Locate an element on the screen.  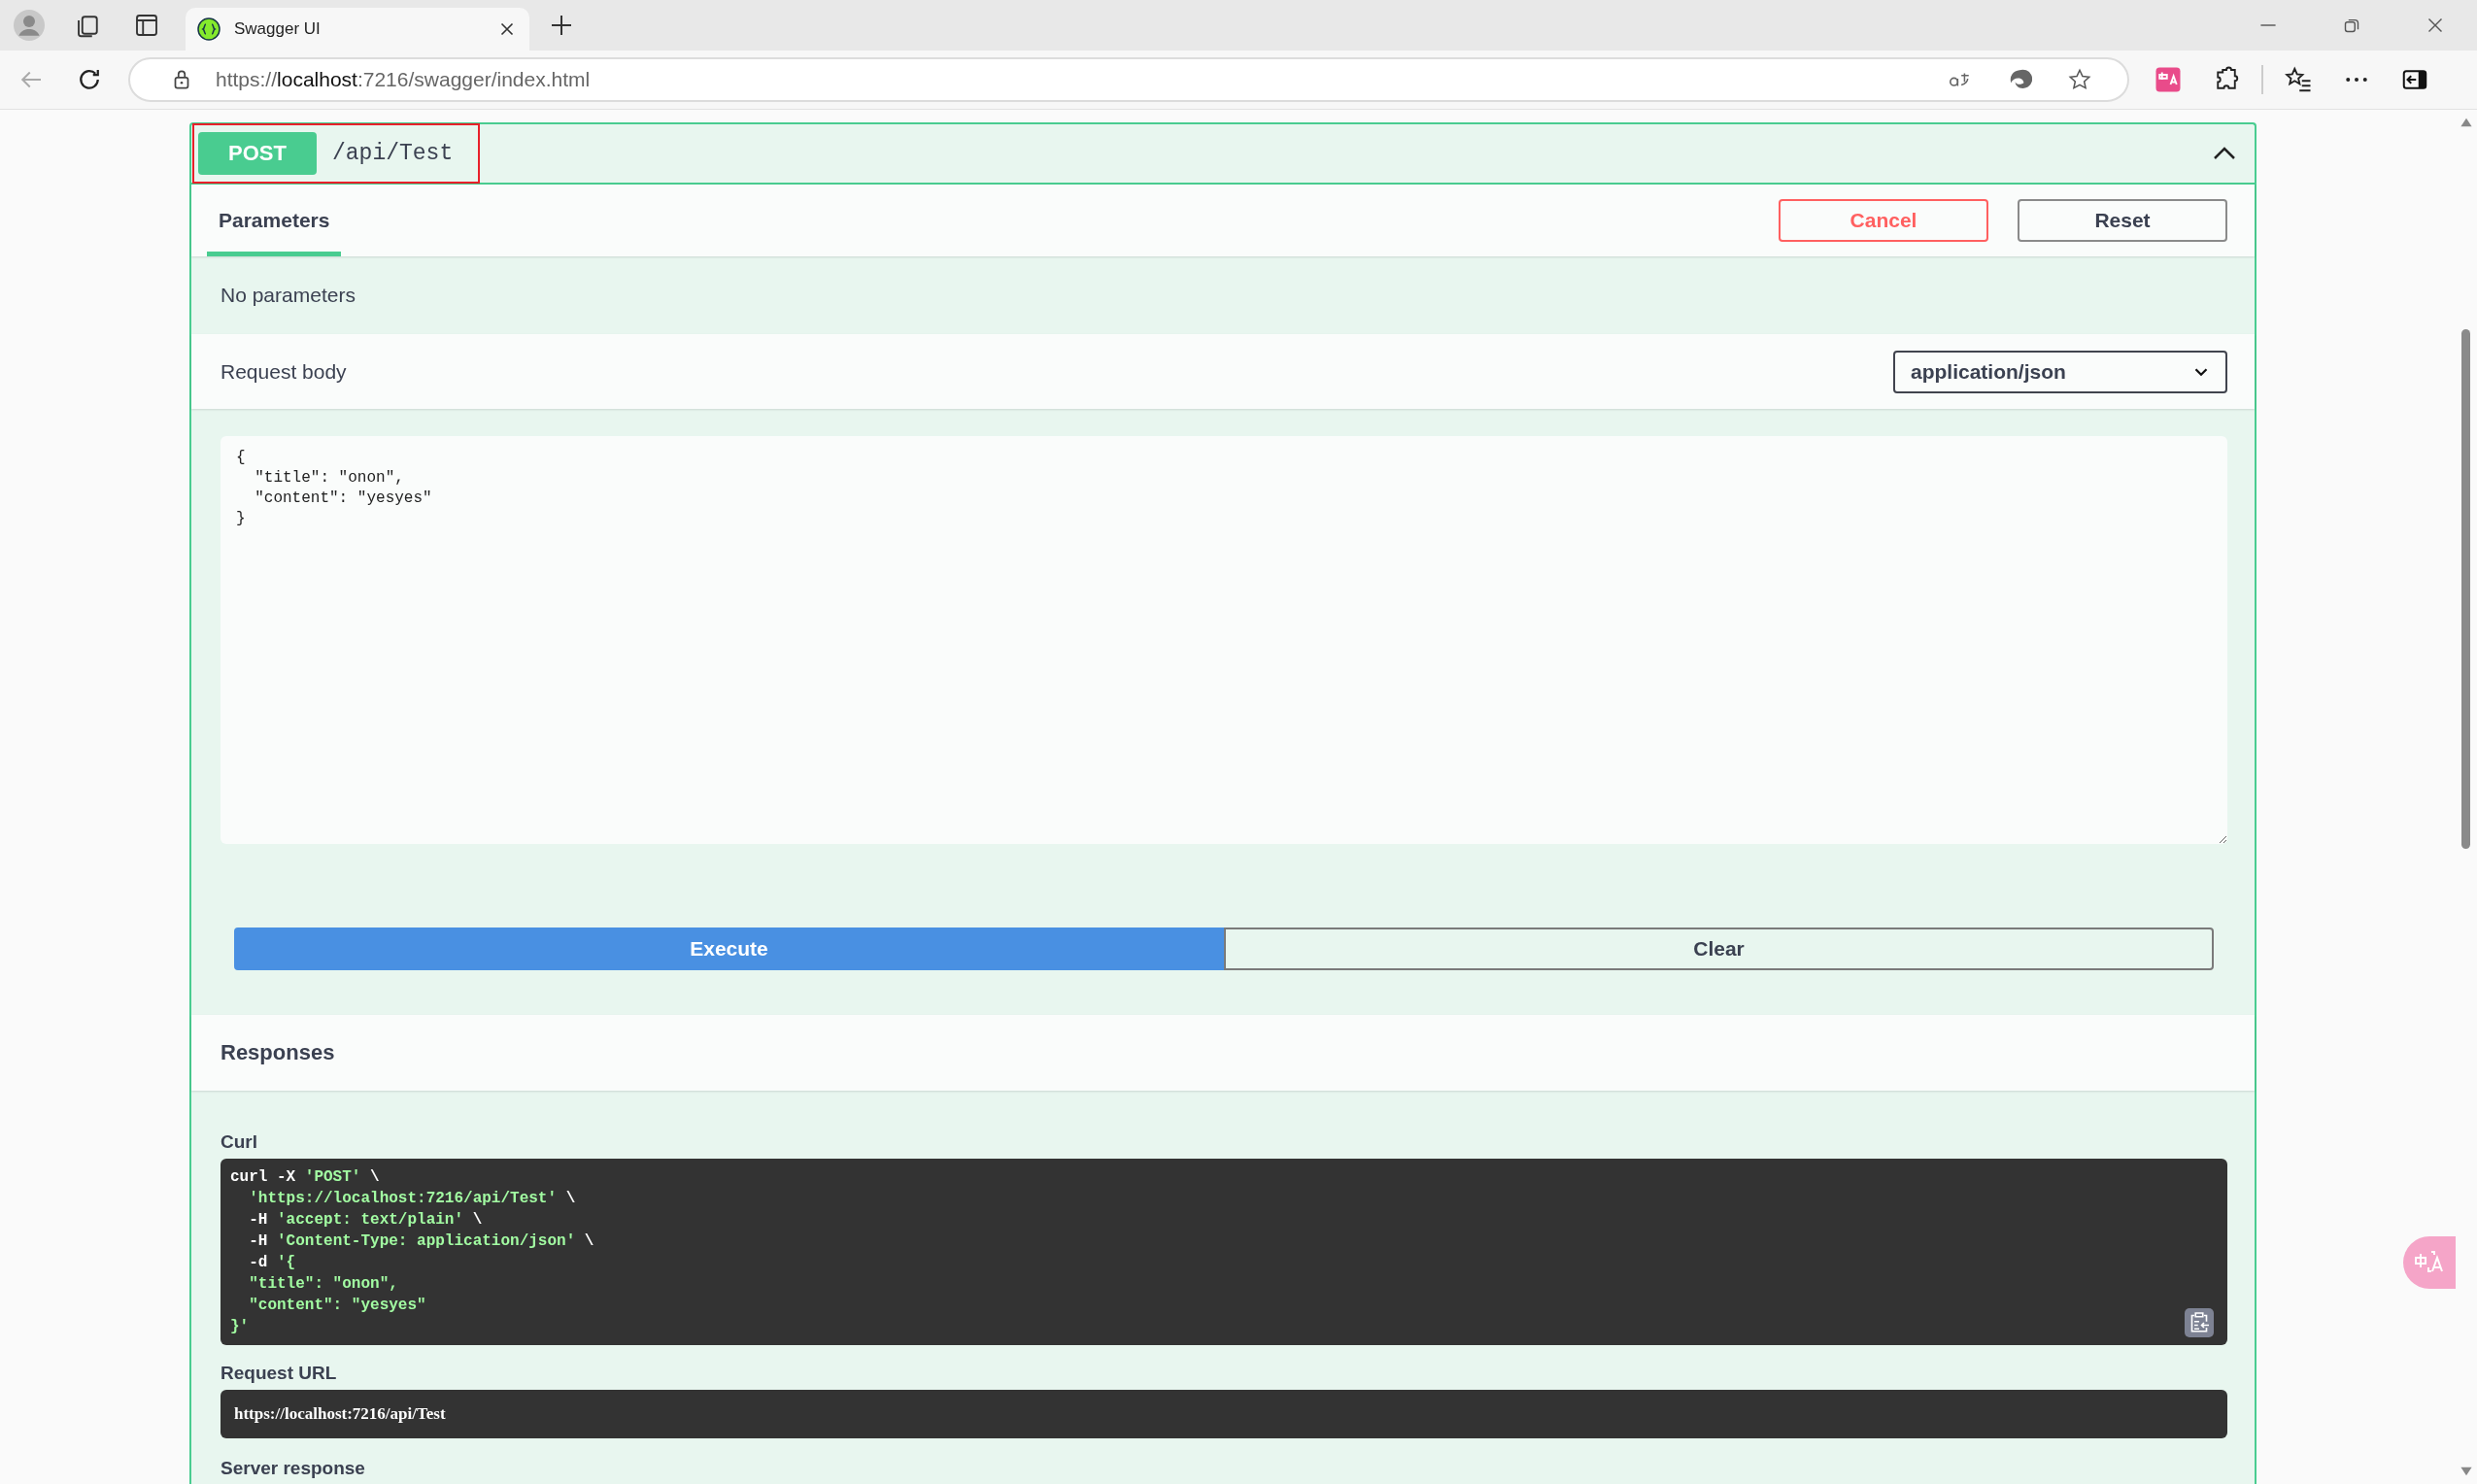
request-url-label: Request URL is located at coordinates (279, 1373).